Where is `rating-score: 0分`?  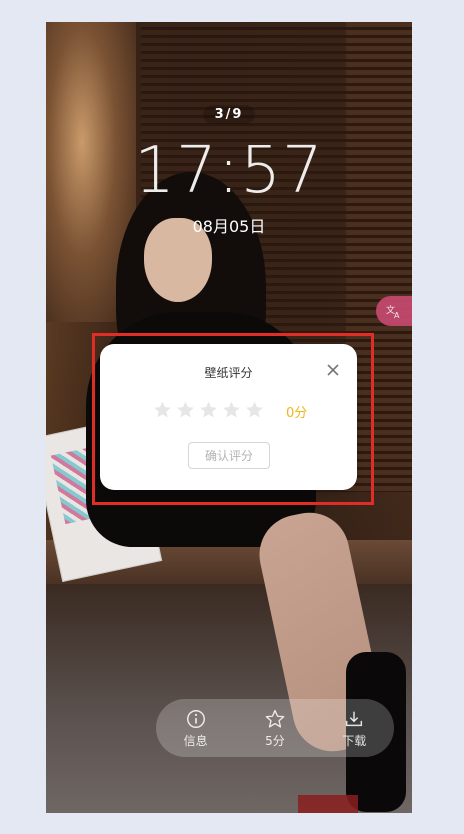
rating-score: 0分 is located at coordinates (297, 413).